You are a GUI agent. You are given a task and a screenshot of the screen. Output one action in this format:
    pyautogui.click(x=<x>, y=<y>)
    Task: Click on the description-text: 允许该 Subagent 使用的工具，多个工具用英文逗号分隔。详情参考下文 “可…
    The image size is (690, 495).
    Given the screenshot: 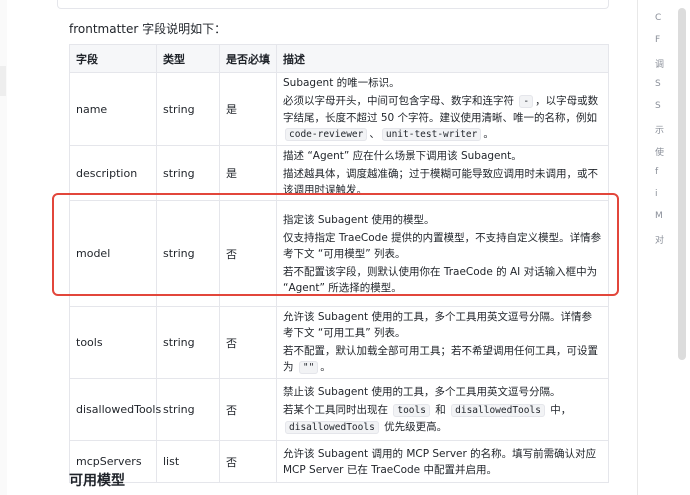 What is the action you would take?
    pyautogui.click(x=437, y=325)
    